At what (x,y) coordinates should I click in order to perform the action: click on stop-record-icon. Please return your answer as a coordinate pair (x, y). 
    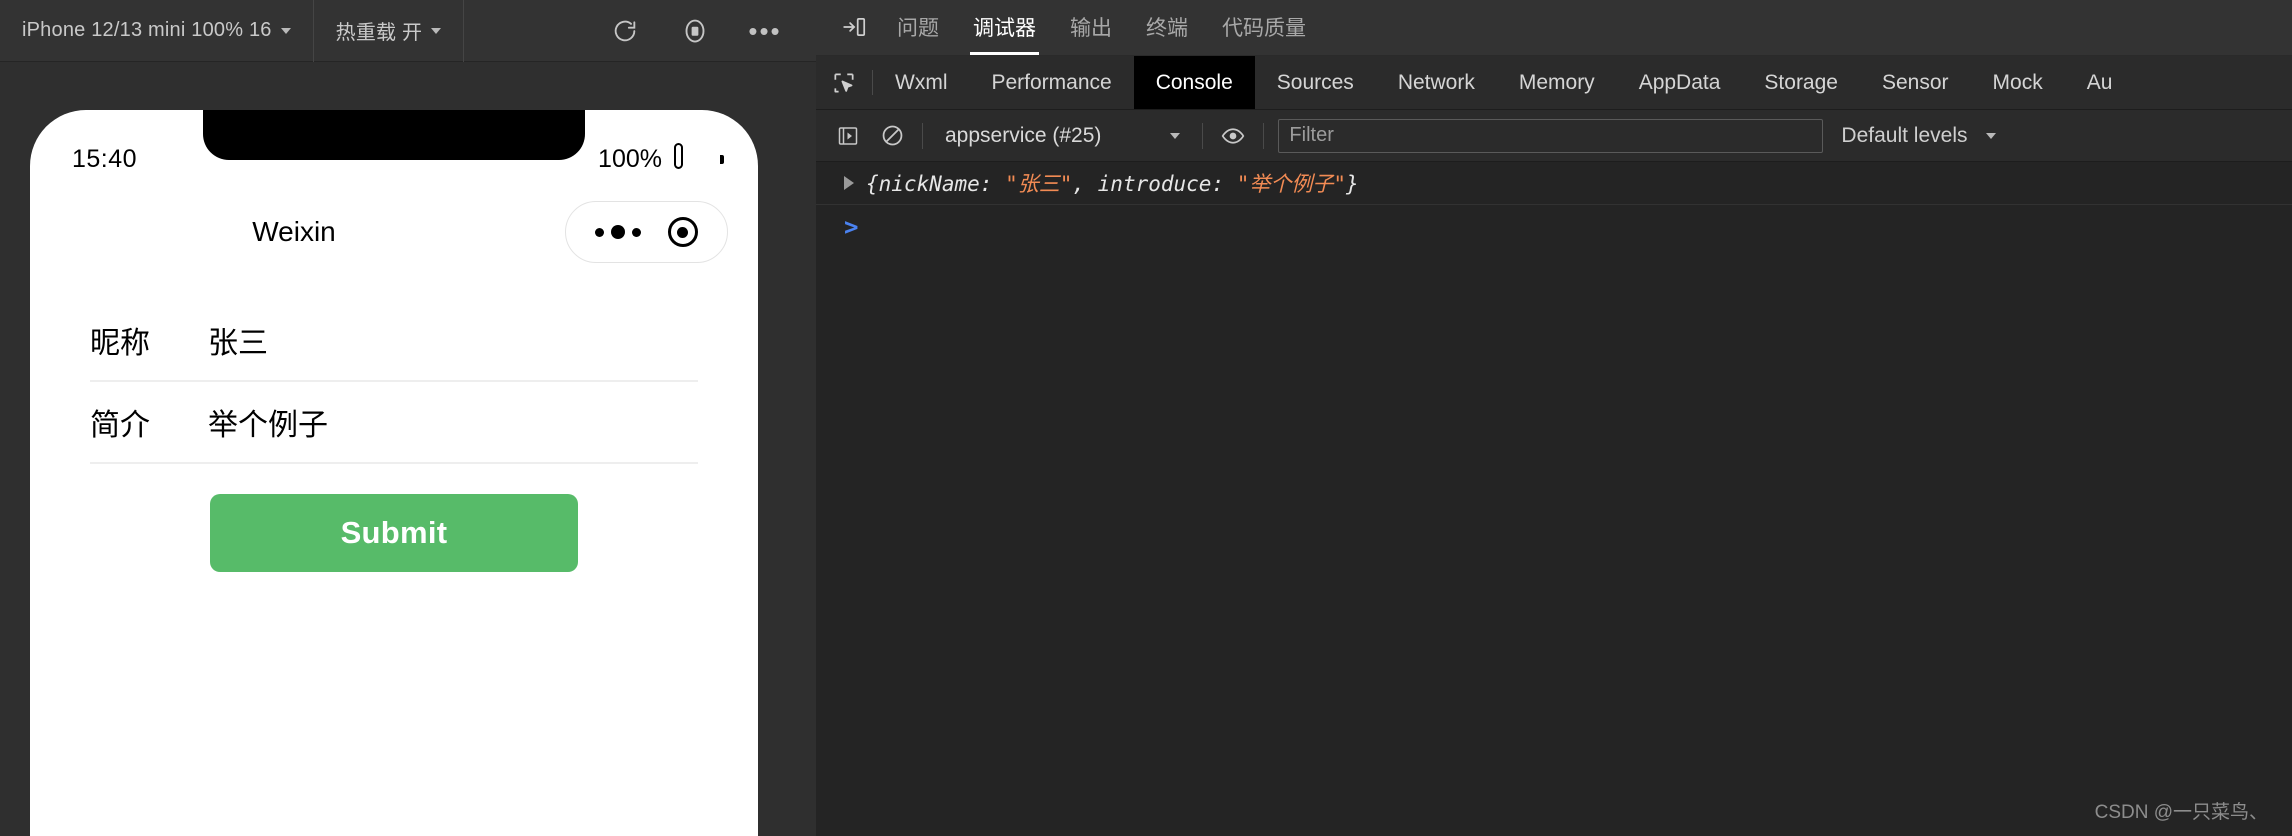
    Looking at the image, I should click on (695, 31).